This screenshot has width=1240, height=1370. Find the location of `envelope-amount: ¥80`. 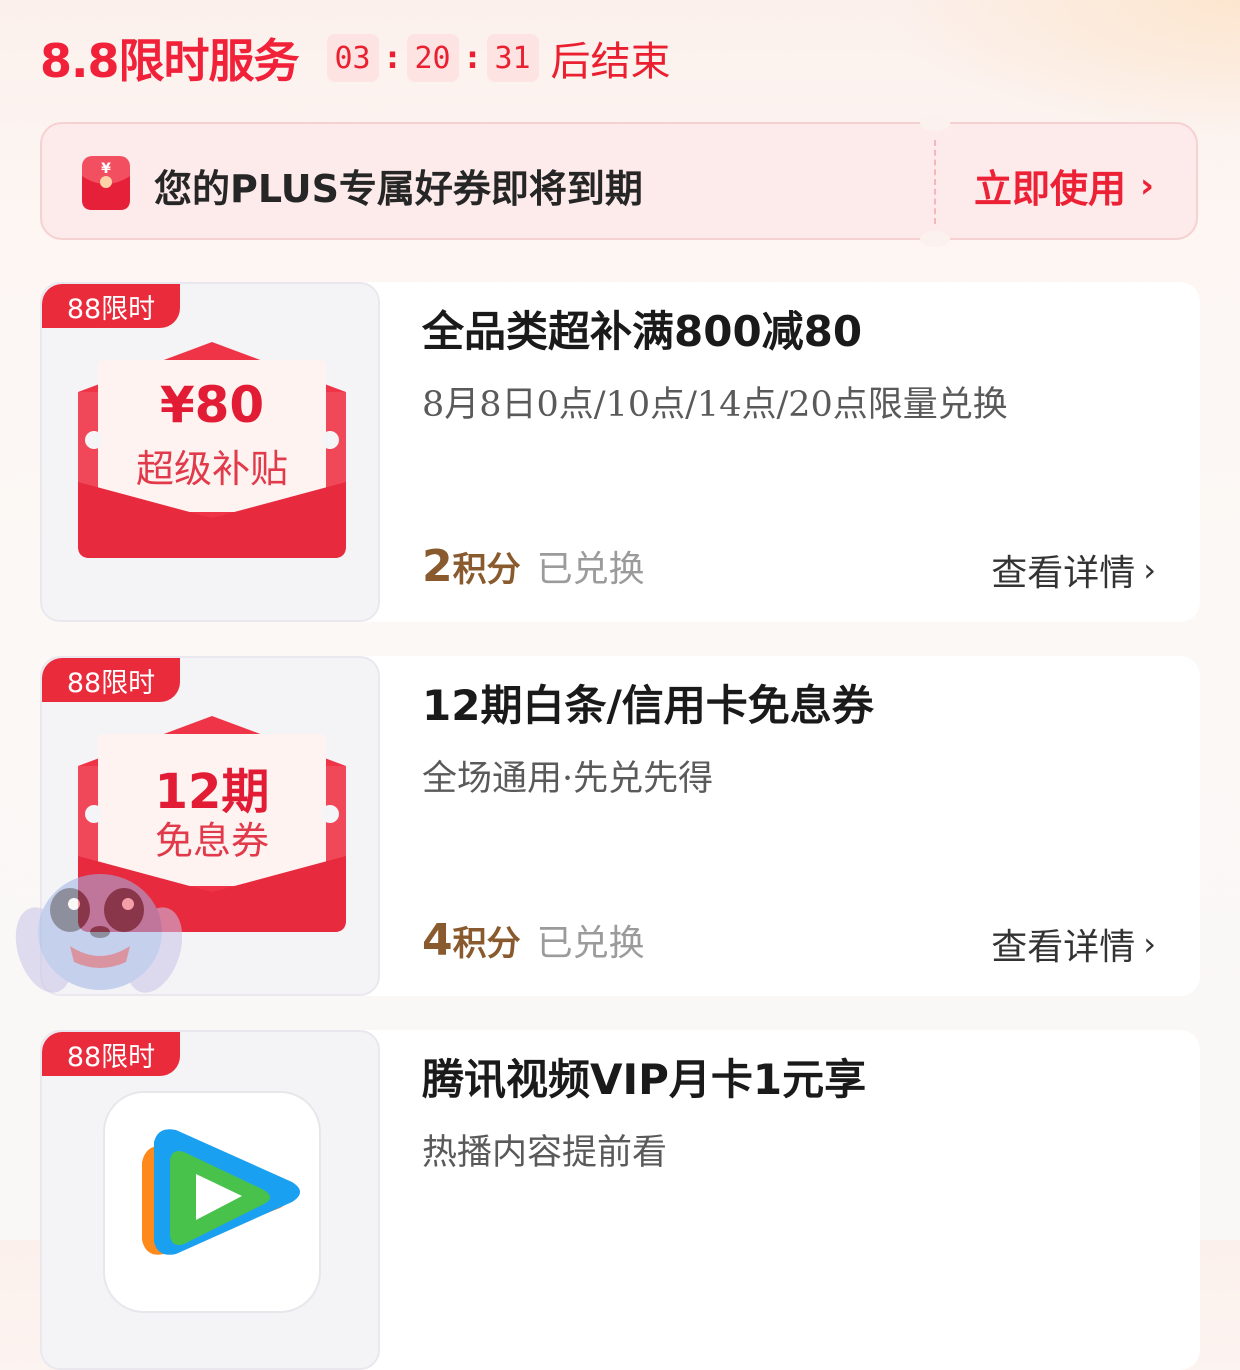

envelope-amount: ¥80 is located at coordinates (212, 405).